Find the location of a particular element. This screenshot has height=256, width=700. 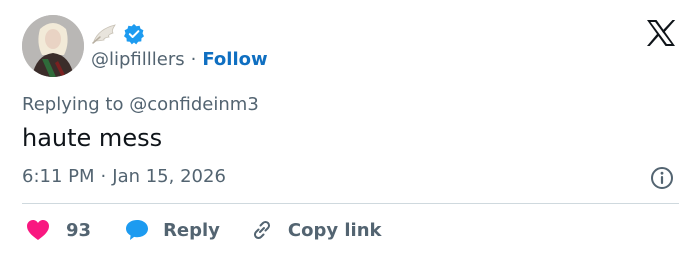

action-bar: 93 Reply Copy link is located at coordinates (202, 230).